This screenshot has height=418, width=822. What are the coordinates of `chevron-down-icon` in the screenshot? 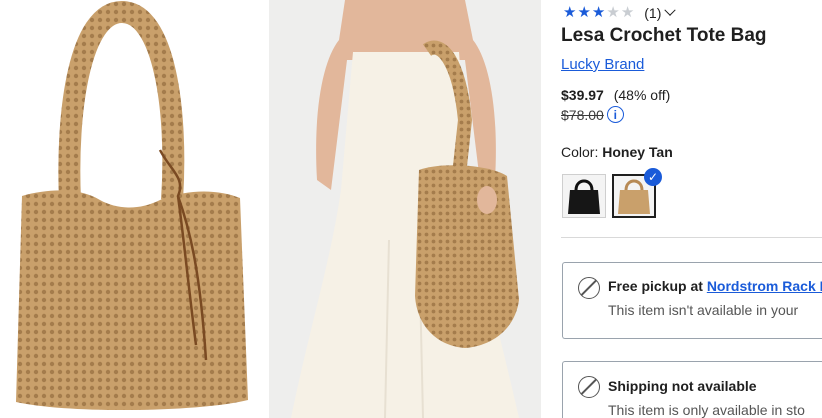 It's located at (670, 10).